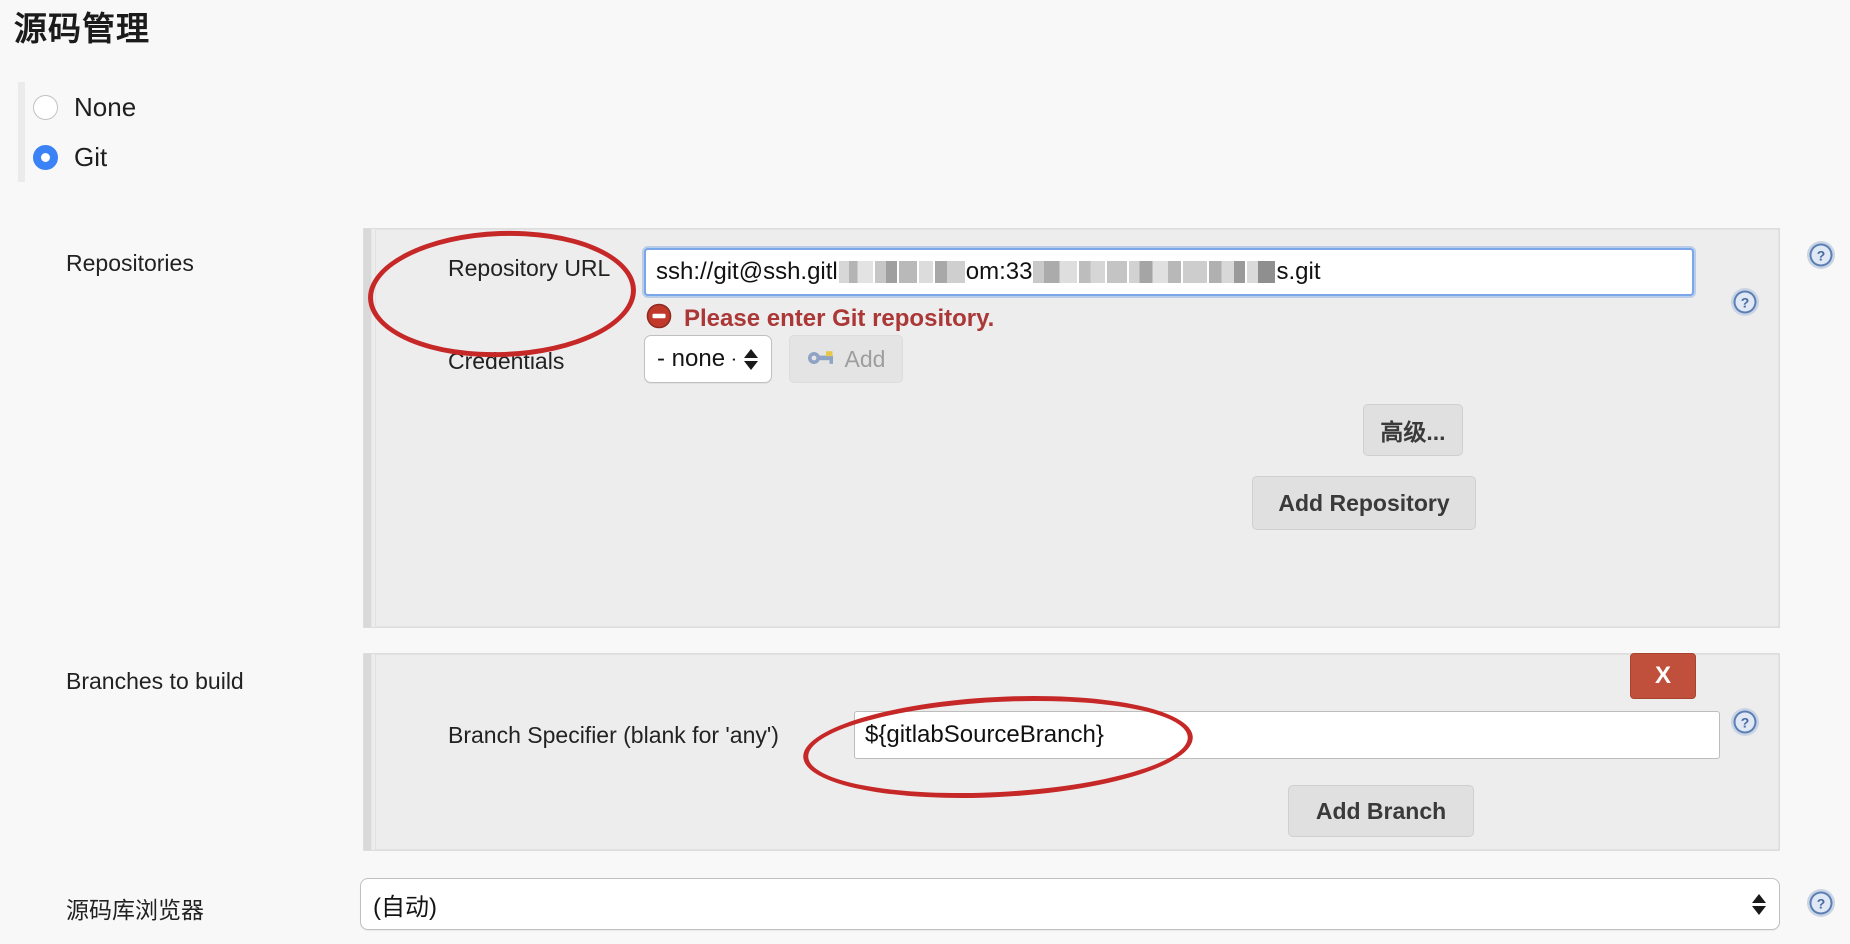 Image resolution: width=1850 pixels, height=944 pixels. What do you see at coordinates (45, 157) in the screenshot?
I see `radio-git-icon` at bounding box center [45, 157].